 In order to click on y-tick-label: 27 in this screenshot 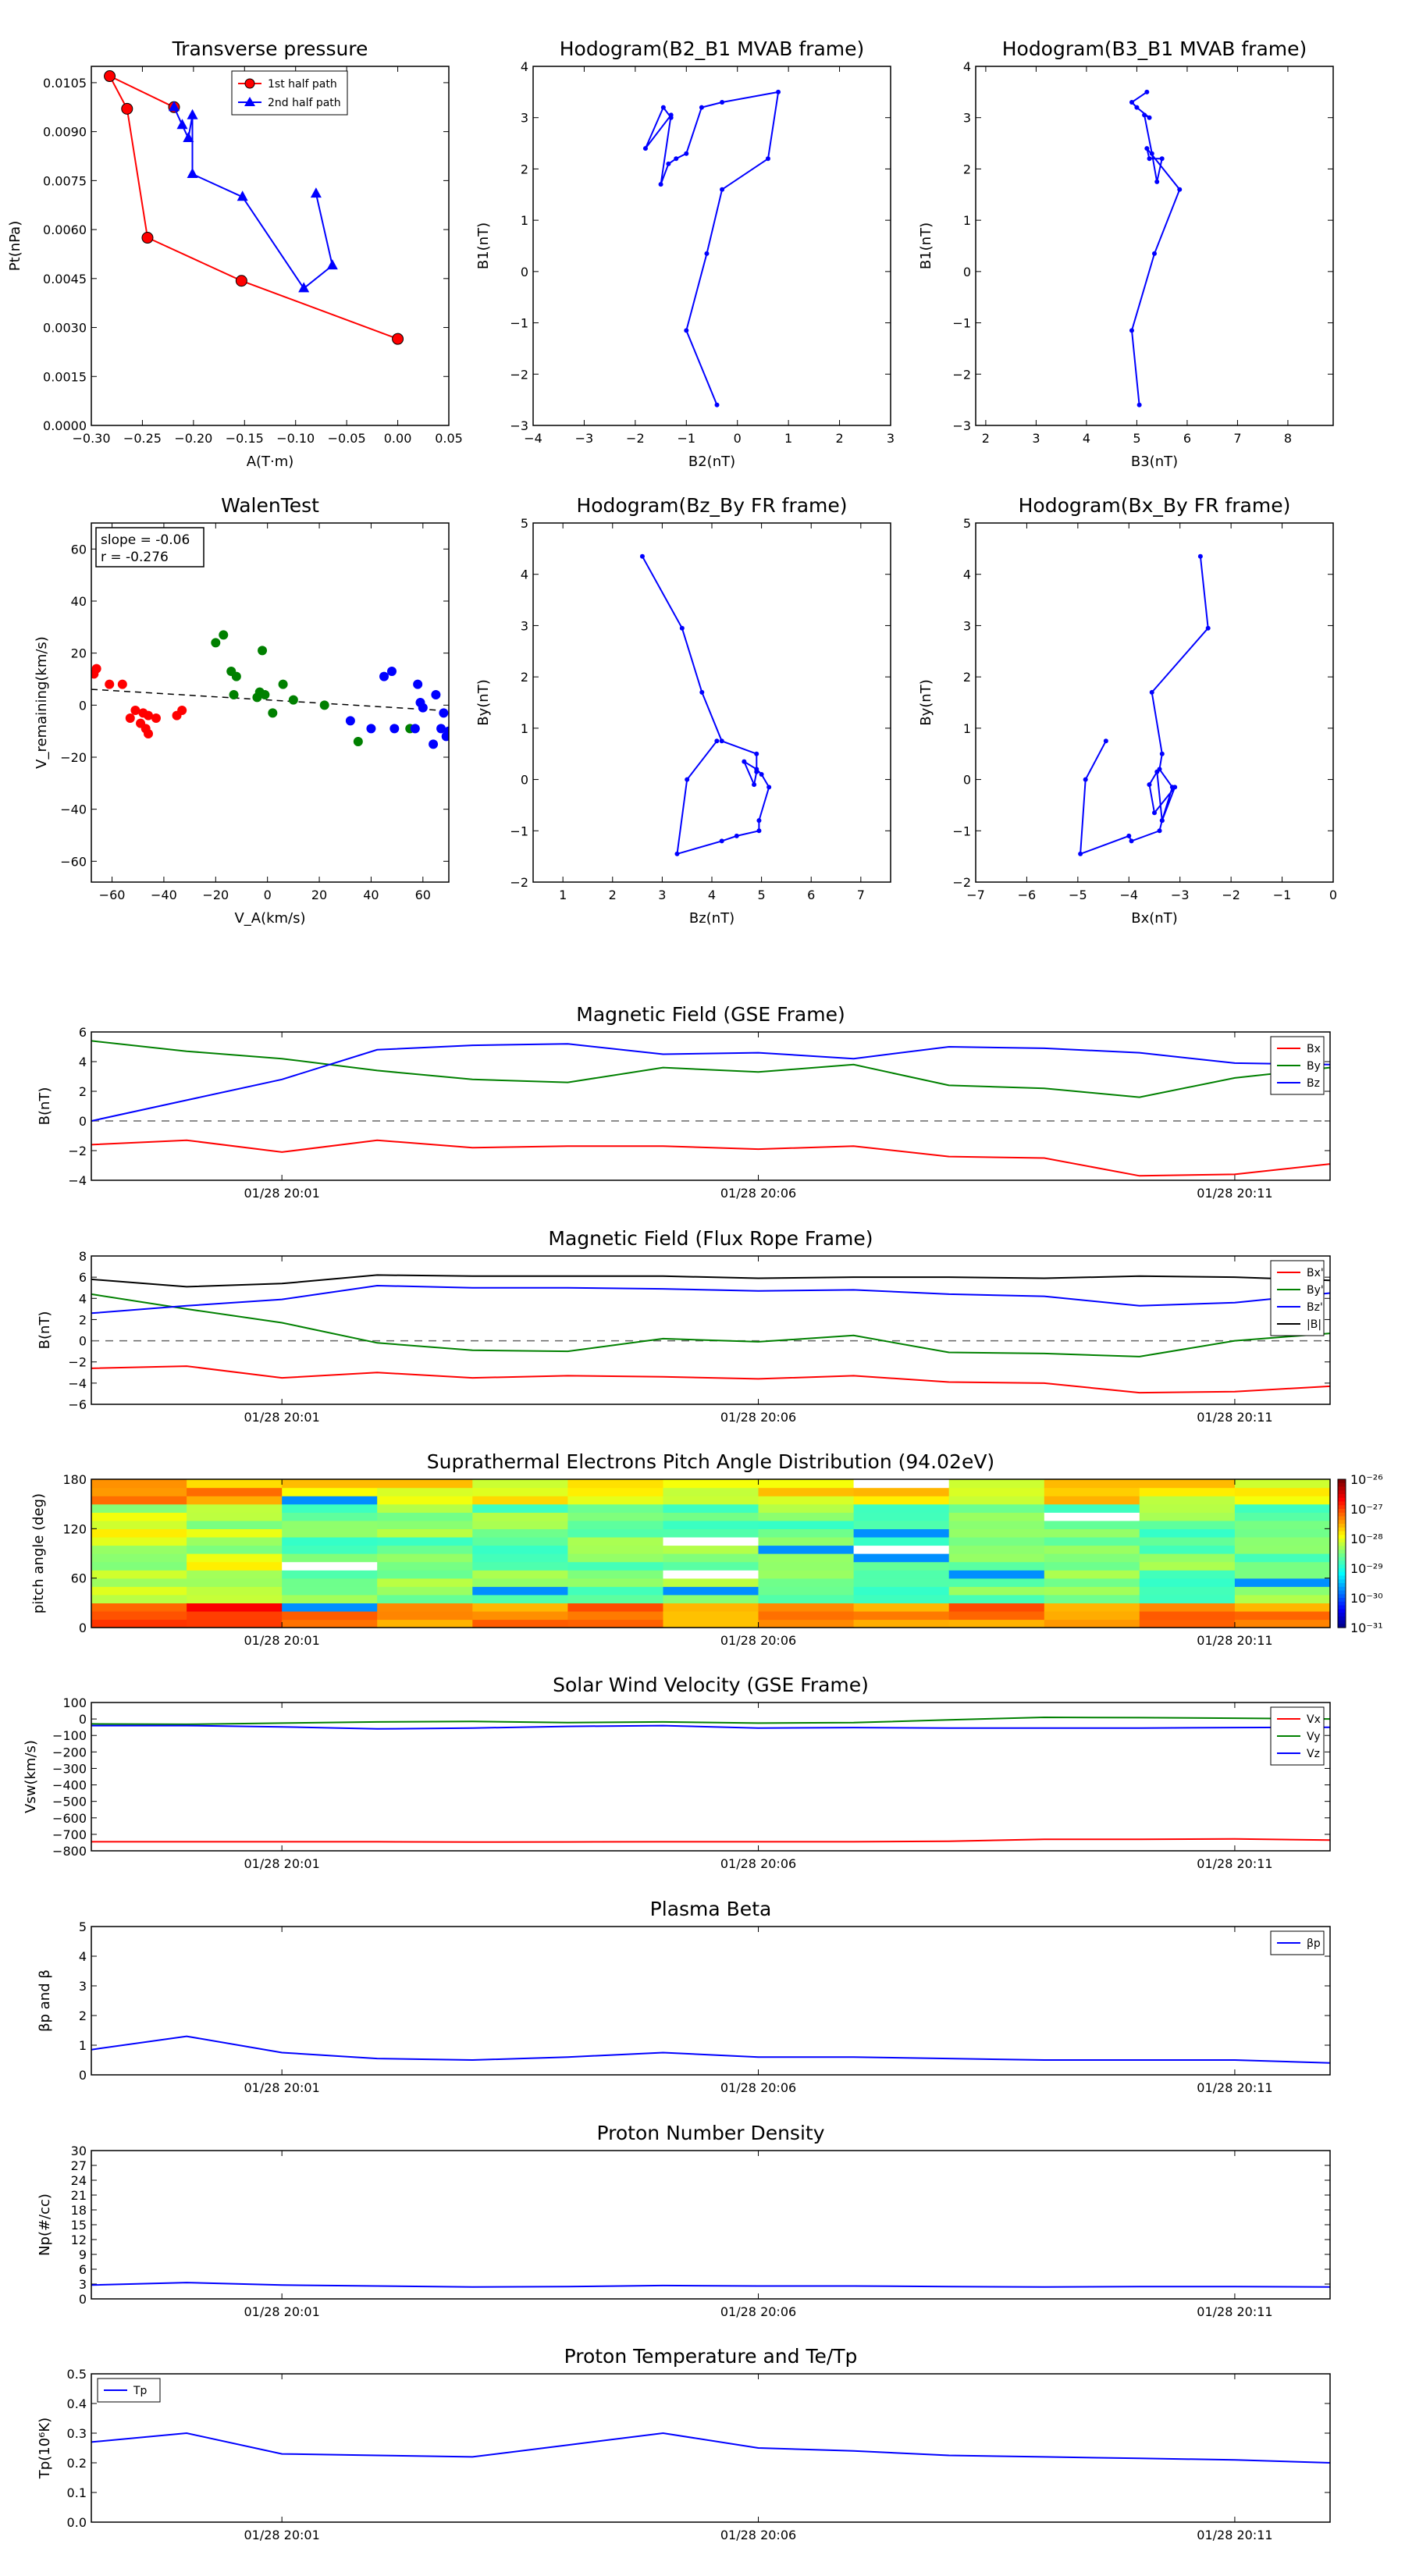, I will do `click(79, 2165)`.